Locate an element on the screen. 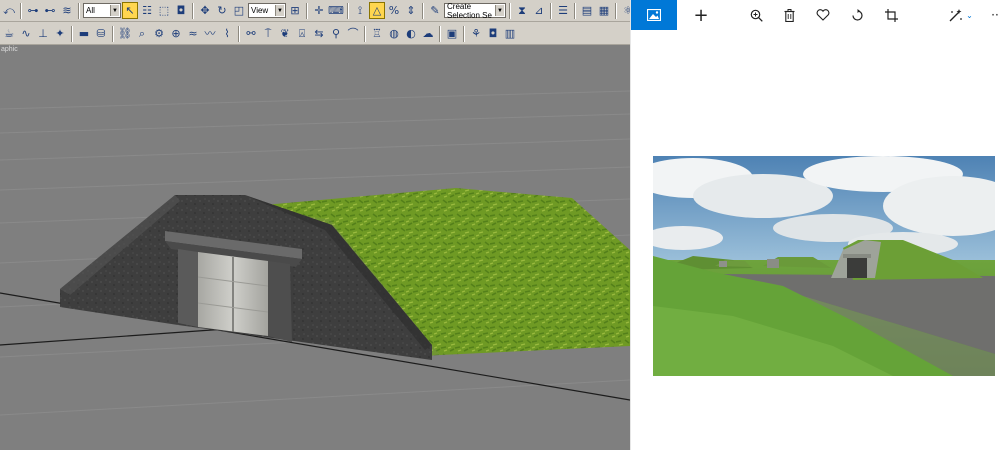 The height and width of the screenshot is (450, 1000). more-icon: ·· is located at coordinates (995, 15).